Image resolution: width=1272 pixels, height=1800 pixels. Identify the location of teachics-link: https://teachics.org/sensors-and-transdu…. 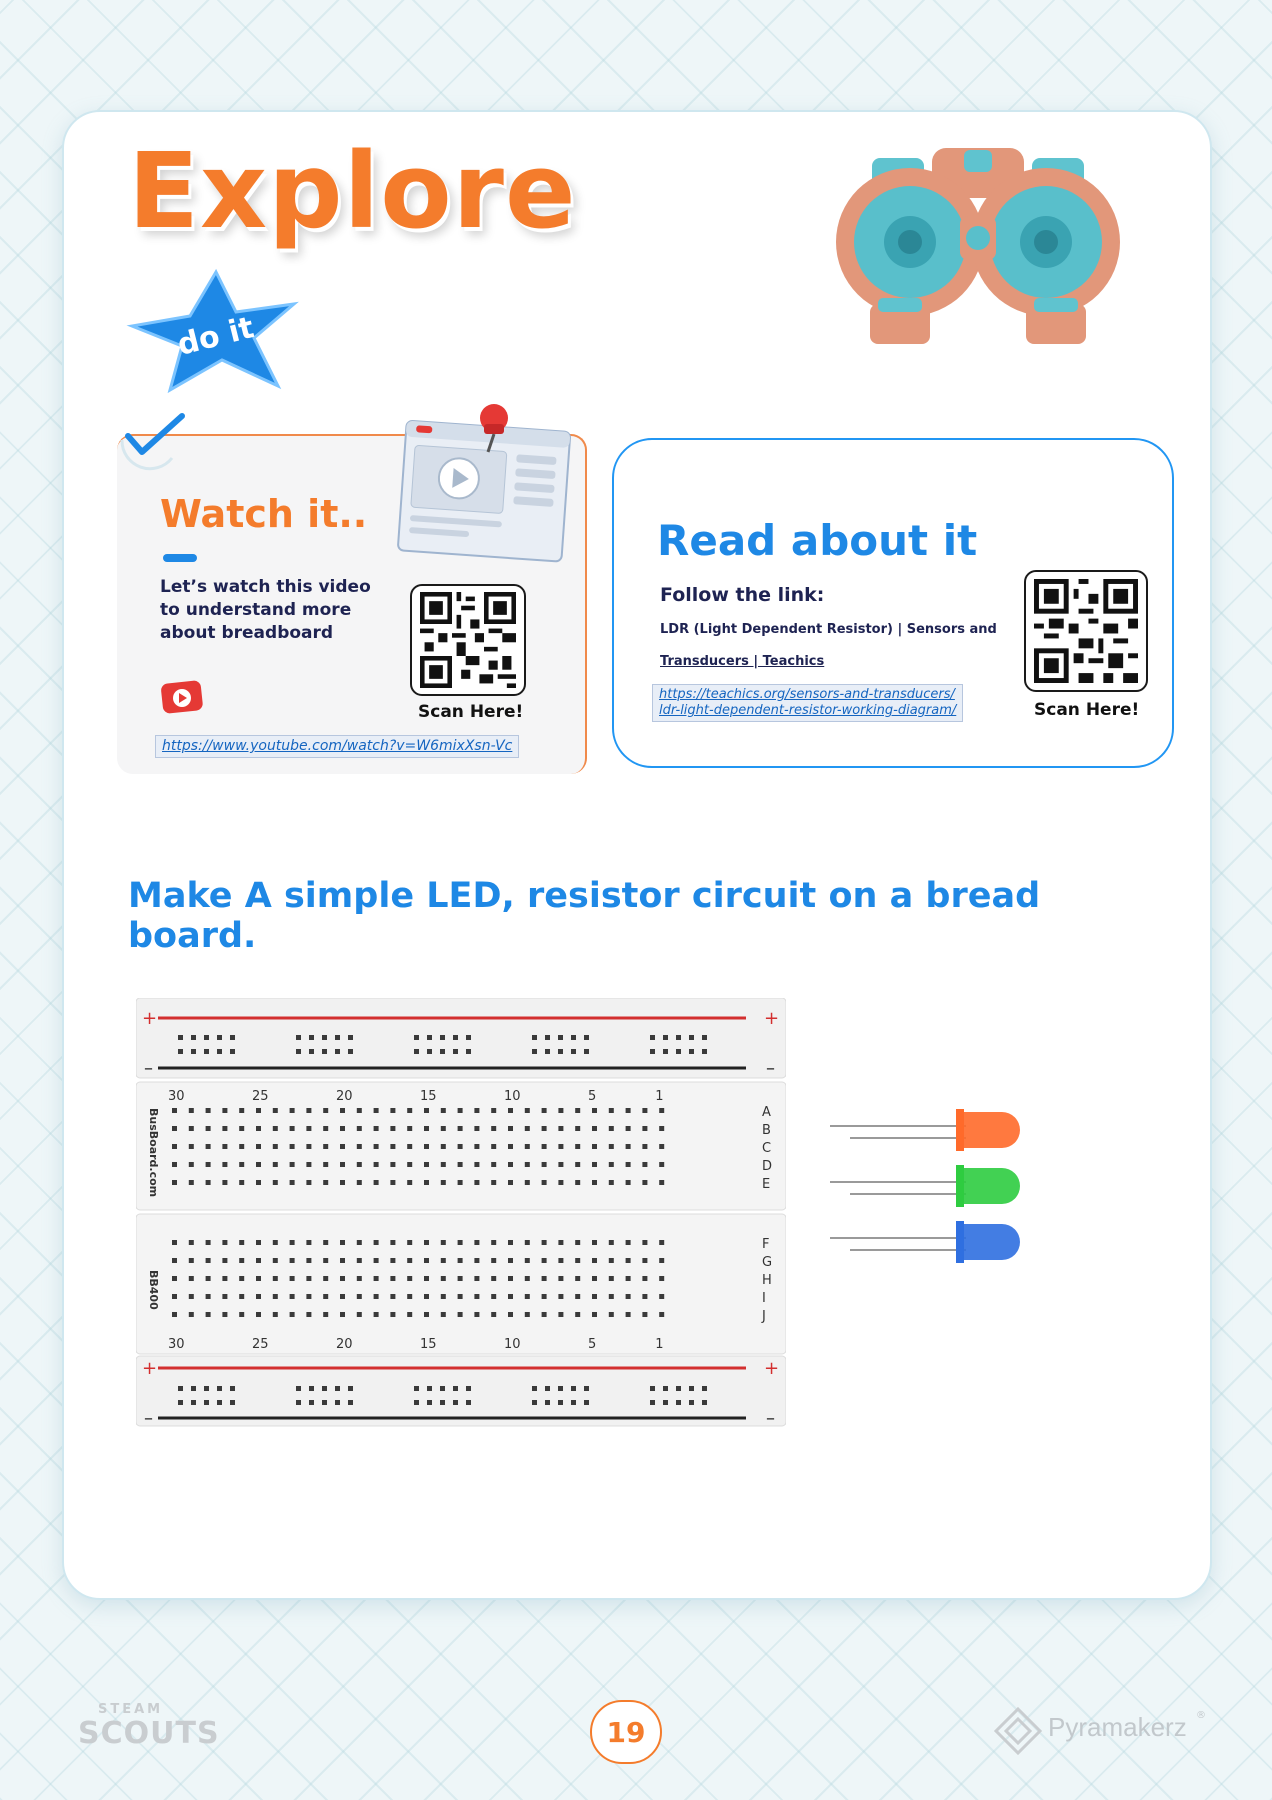
(808, 703).